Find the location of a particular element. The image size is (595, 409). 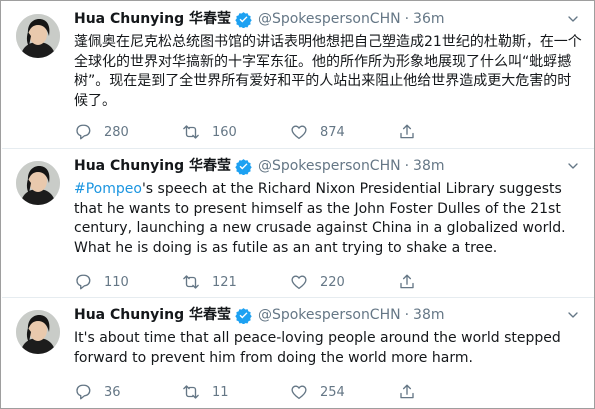

like-count: 220 is located at coordinates (332, 282).